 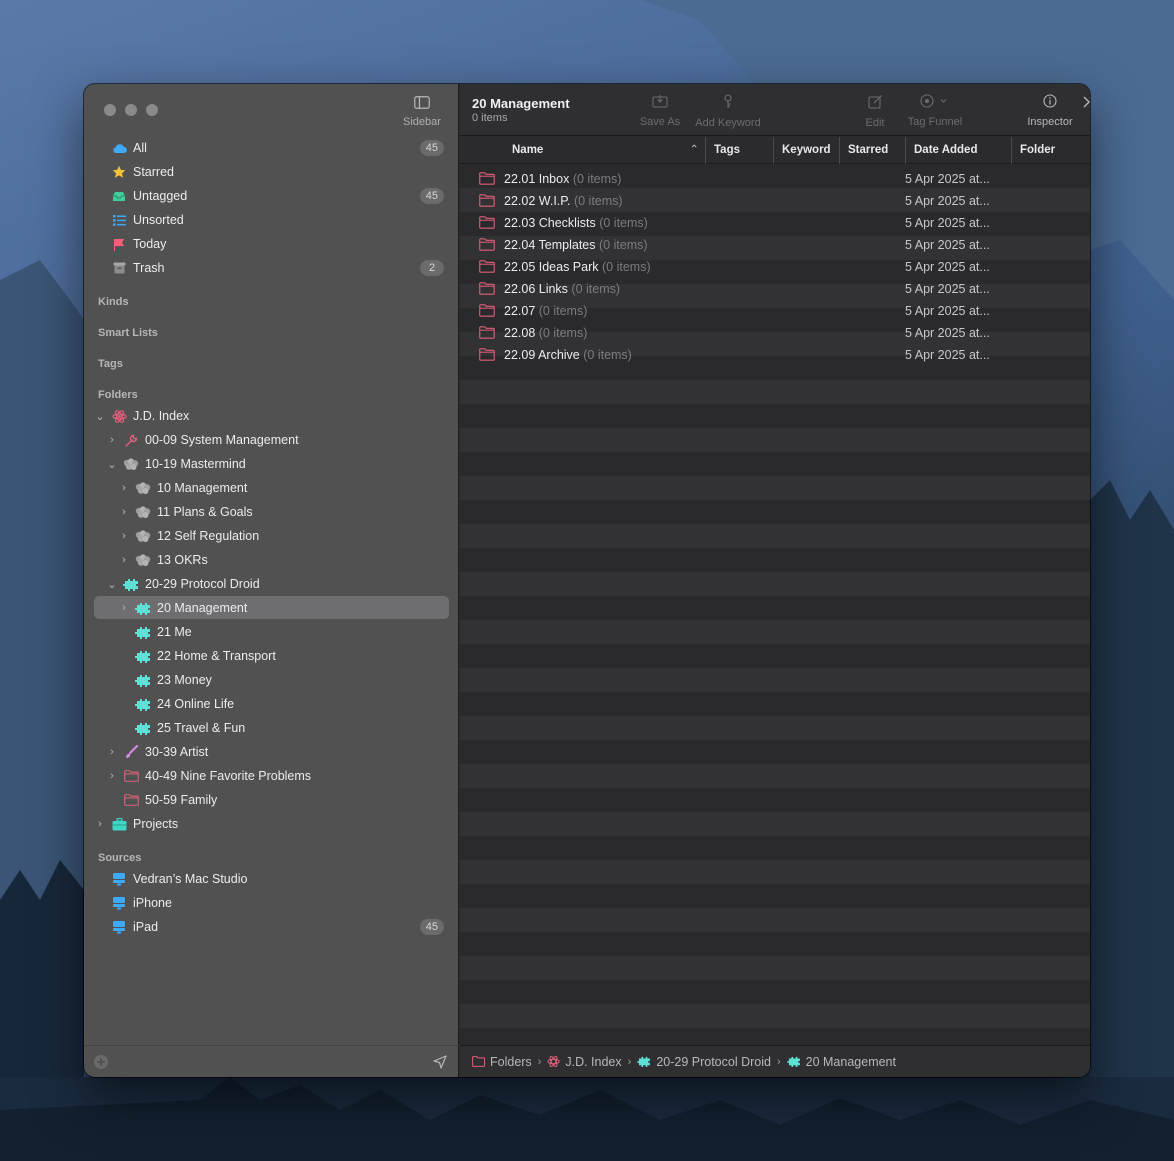 What do you see at coordinates (502, 1062) in the screenshot?
I see `breadcrumb-folders: Folders` at bounding box center [502, 1062].